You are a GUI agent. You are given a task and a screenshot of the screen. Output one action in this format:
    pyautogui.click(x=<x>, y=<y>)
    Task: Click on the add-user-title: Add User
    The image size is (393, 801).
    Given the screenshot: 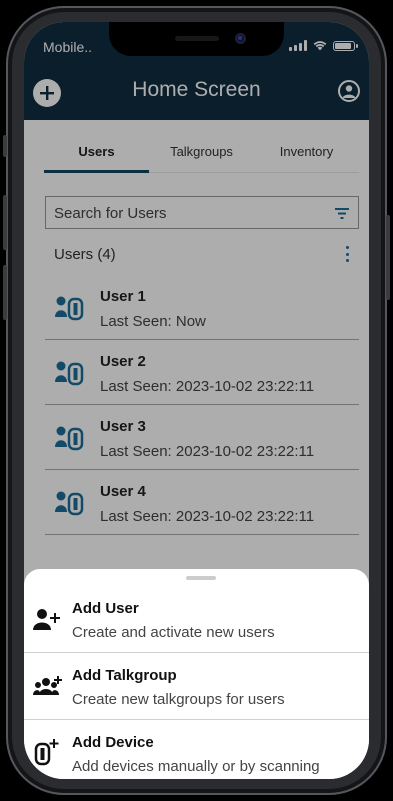 What is the action you would take?
    pyautogui.click(x=105, y=608)
    